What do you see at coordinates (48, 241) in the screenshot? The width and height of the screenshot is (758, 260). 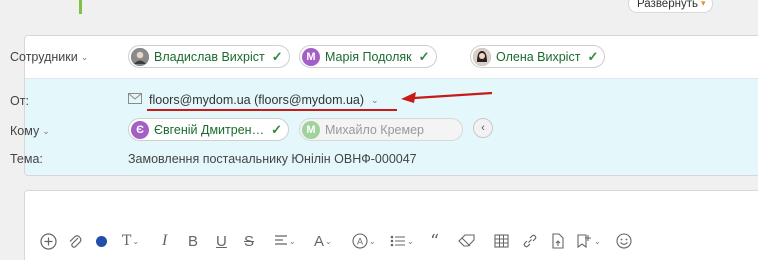 I see `add-icon` at bounding box center [48, 241].